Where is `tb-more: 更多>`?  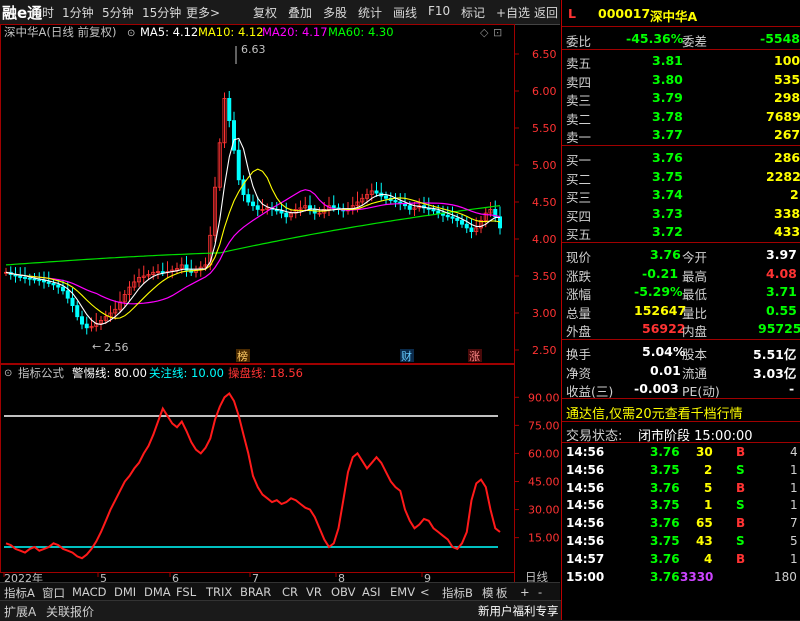
tb-more: 更多> is located at coordinates (203, 12).